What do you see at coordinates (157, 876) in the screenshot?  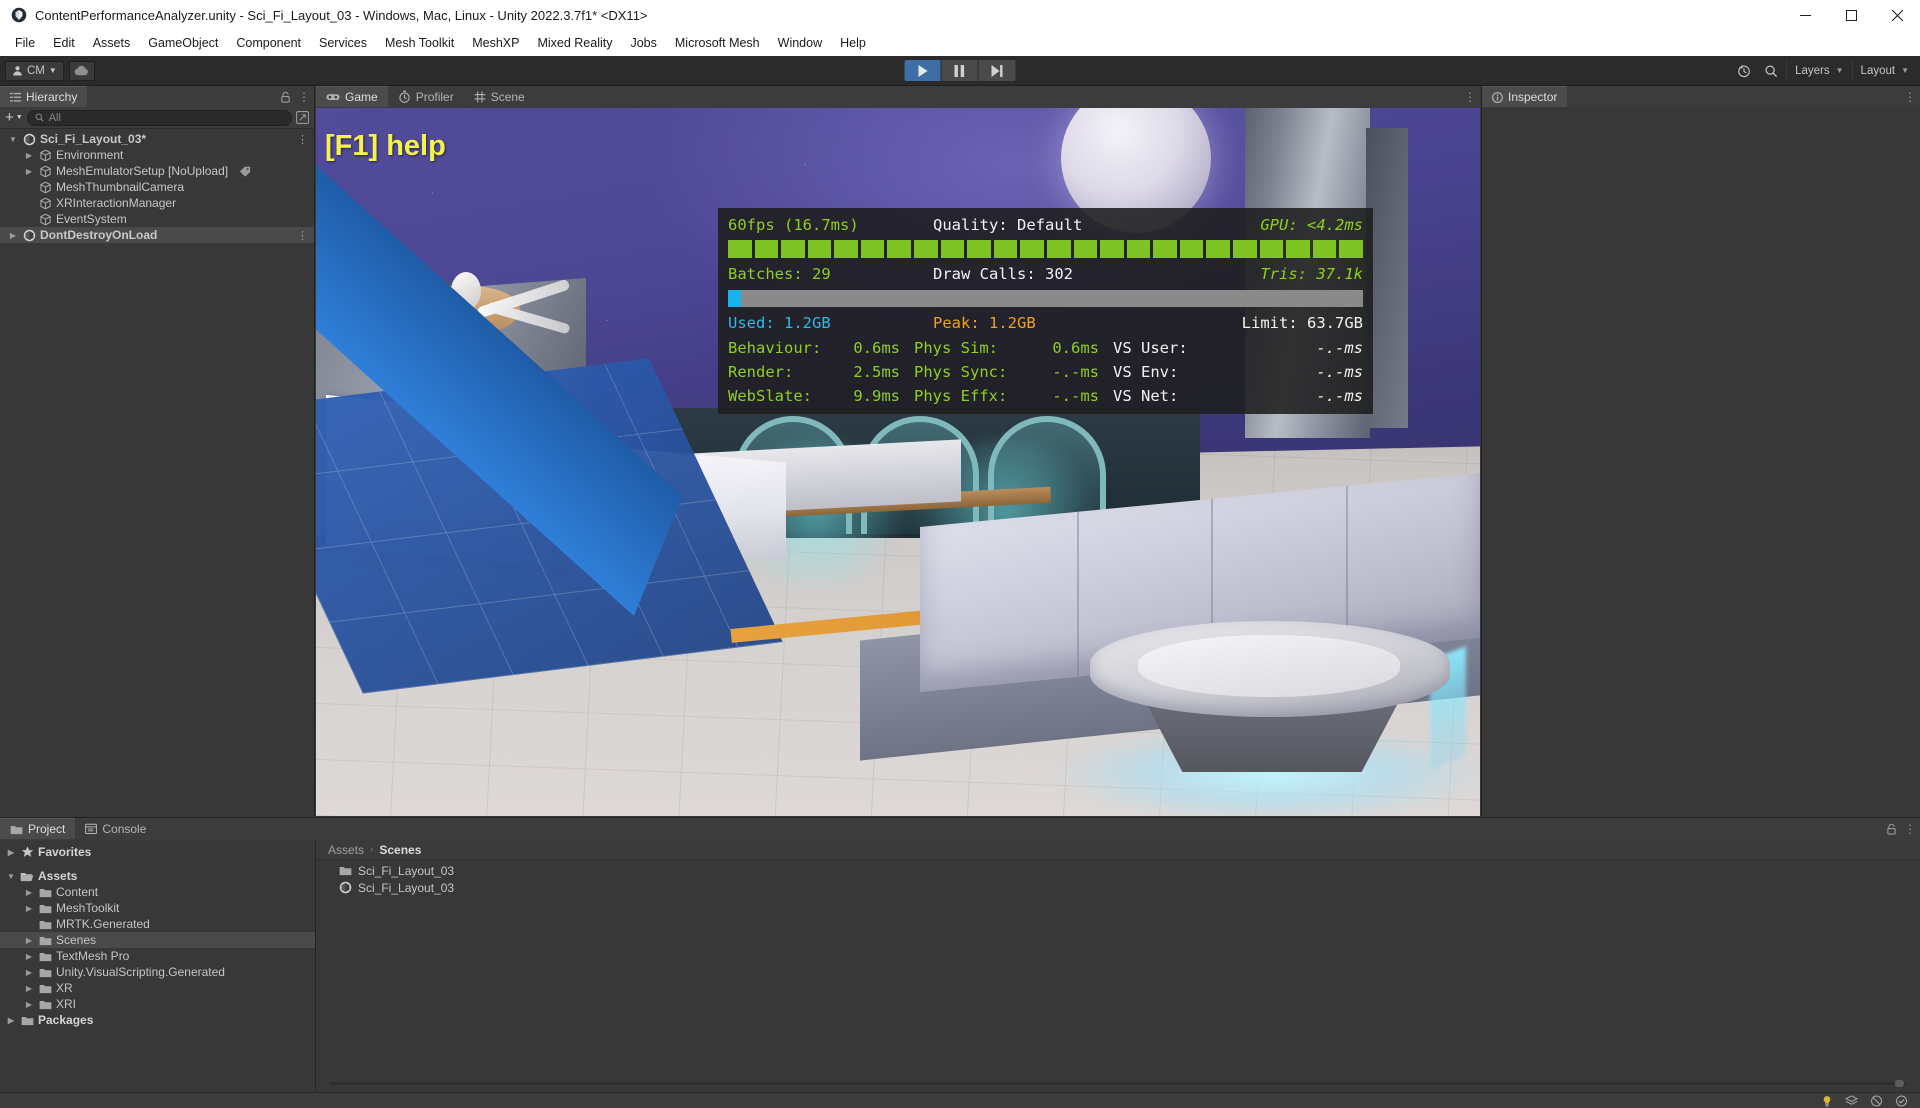 I see `project-tree-row-assets: ▼ Assets` at bounding box center [157, 876].